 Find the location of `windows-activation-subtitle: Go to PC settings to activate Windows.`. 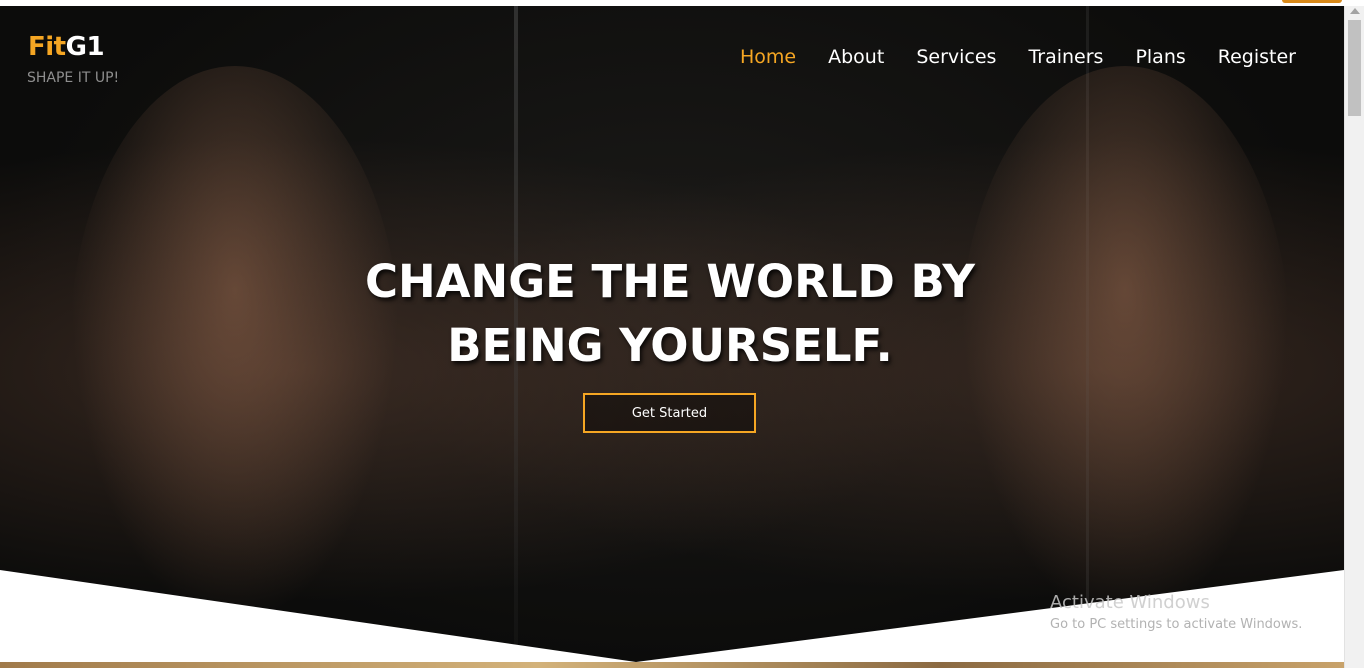

windows-activation-subtitle: Go to PC settings to activate Windows. is located at coordinates (1176, 624).